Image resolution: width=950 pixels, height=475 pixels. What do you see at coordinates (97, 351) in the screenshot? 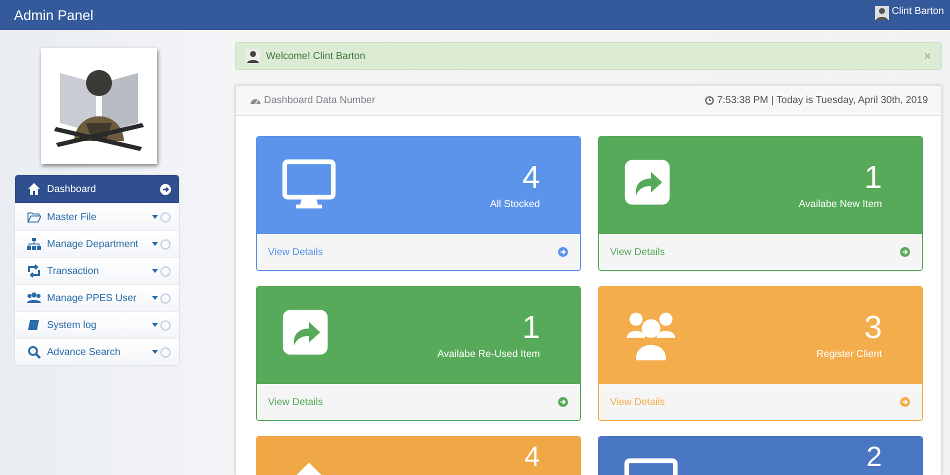
I see `sidebar-item: Advance Search` at bounding box center [97, 351].